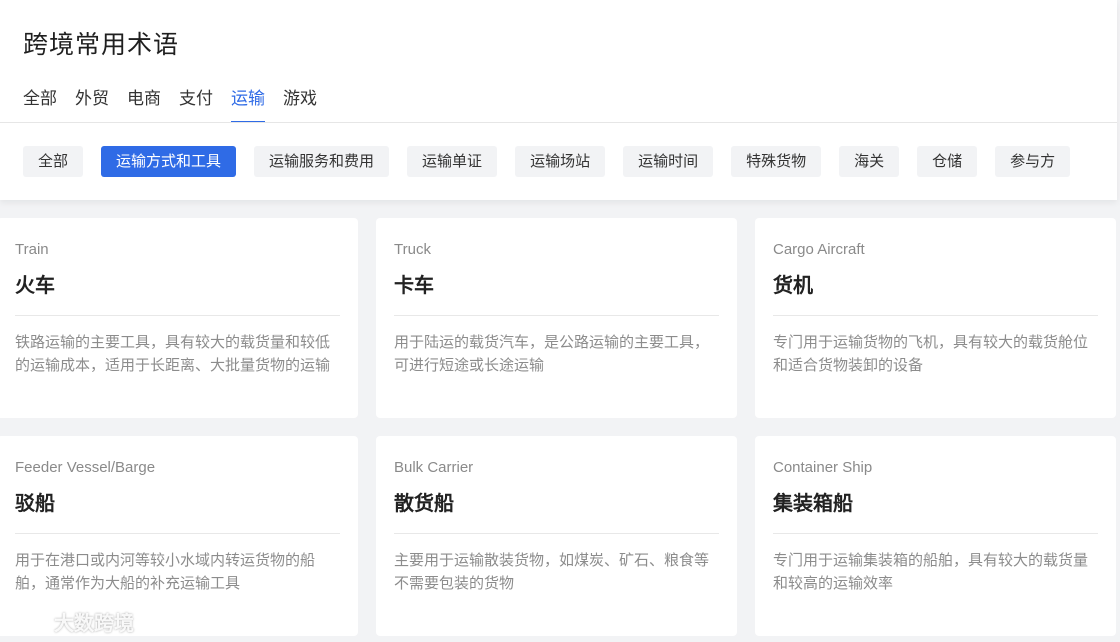 This screenshot has height=642, width=1120. I want to click on filter-chip-customs: 海关, so click(869, 161).